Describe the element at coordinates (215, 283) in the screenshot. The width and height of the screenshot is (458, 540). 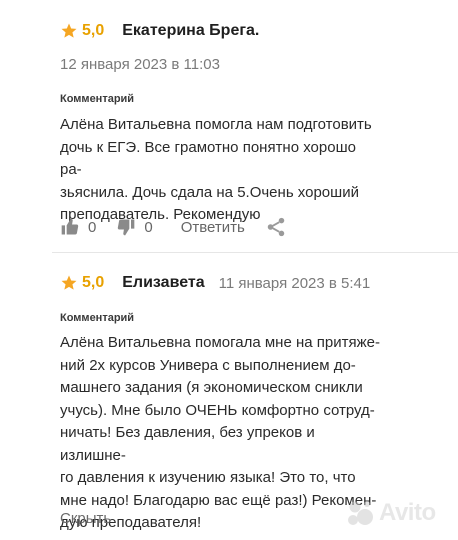
I see `review-header: 5,0 Елизавета 11 января 2023 в 5:41` at that location.